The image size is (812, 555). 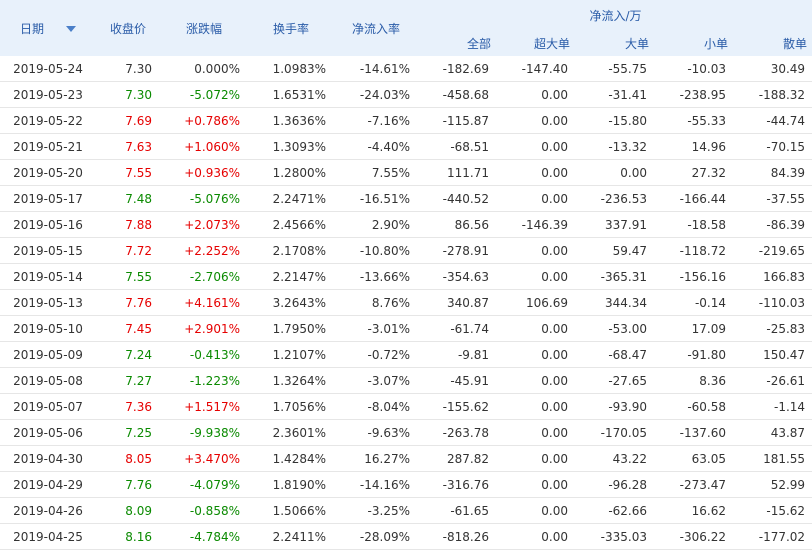 What do you see at coordinates (48, 432) in the screenshot?
I see `cell-date: 2019-05-06` at bounding box center [48, 432].